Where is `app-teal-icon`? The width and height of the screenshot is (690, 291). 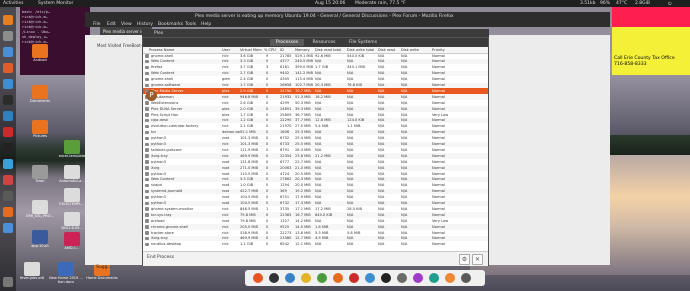 app-teal-icon is located at coordinates (434, 278).